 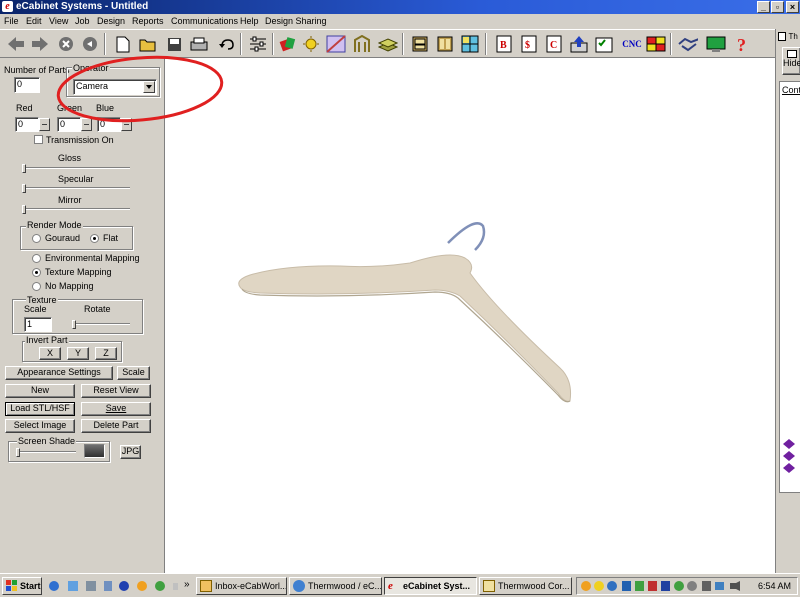 What do you see at coordinates (126, 124) in the screenshot?
I see `blue-spinner` at bounding box center [126, 124].